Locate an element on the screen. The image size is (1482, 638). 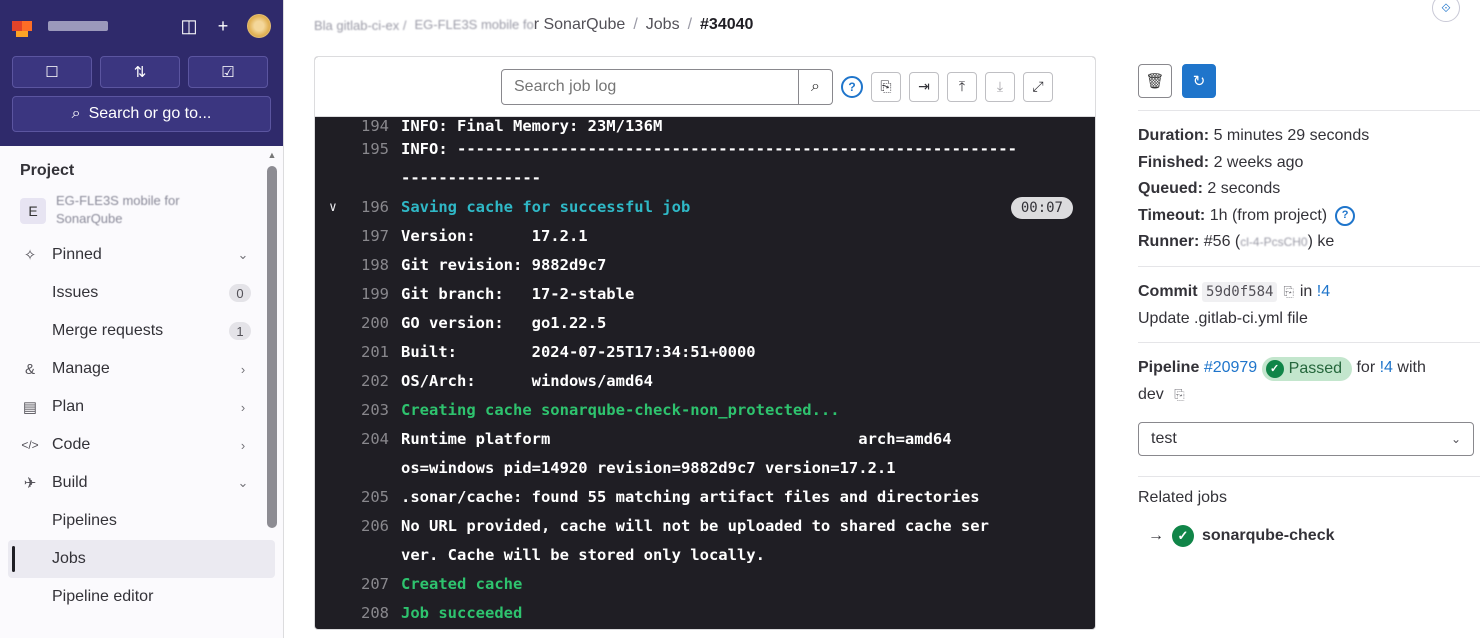
fullscreen-icon: ⤢ is located at coordinates (1038, 86).